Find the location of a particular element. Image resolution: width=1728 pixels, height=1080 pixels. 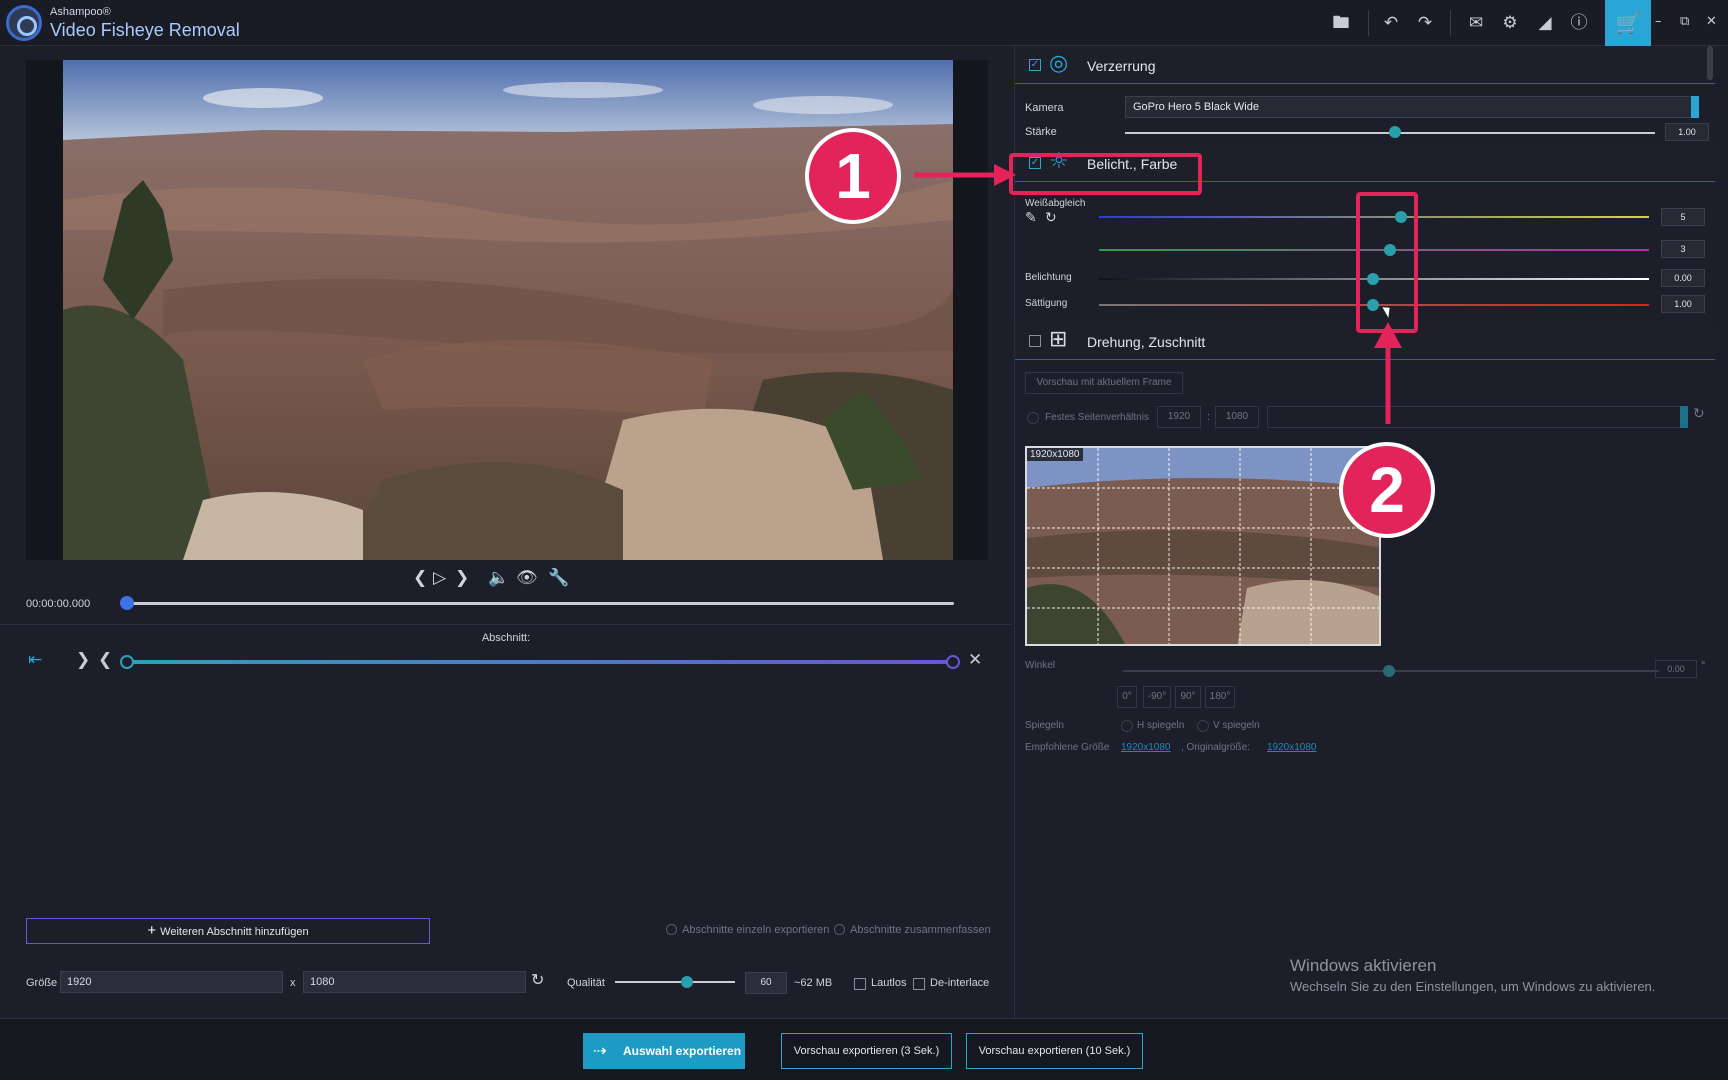

seek-bar is located at coordinates (540, 603).